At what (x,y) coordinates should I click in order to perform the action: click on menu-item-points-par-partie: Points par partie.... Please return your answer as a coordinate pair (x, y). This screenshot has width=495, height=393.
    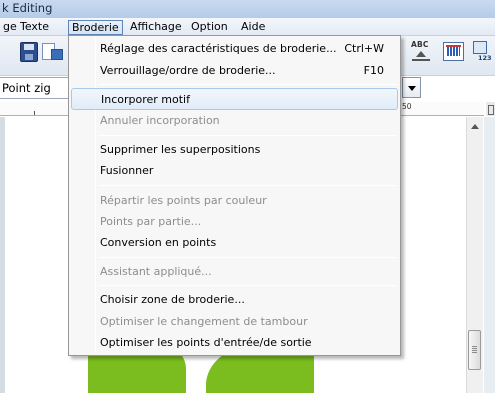
    Looking at the image, I should click on (234, 222).